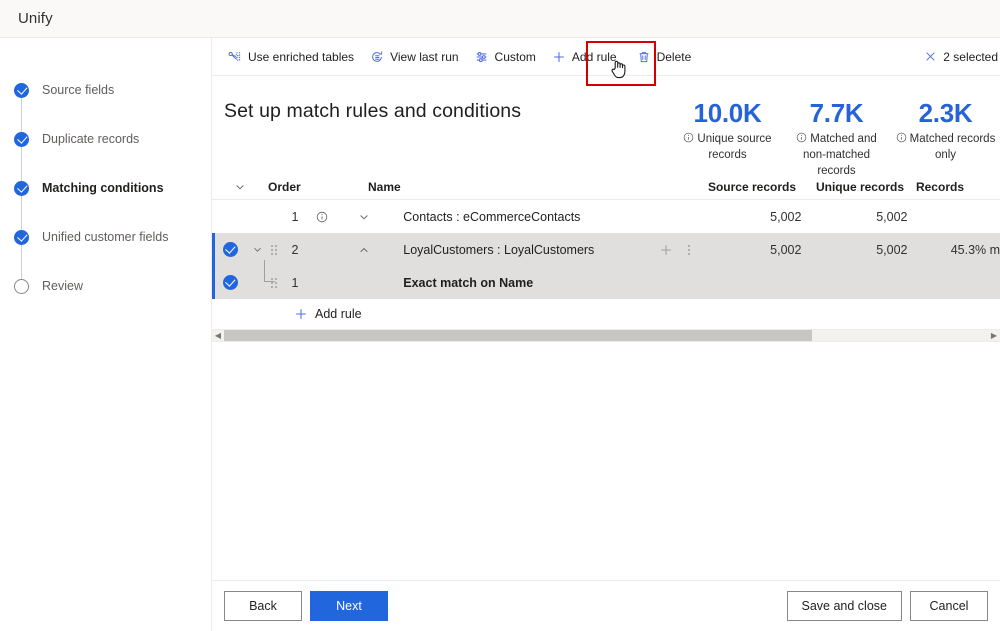  Describe the element at coordinates (930, 56) in the screenshot. I see `close-icon` at that location.